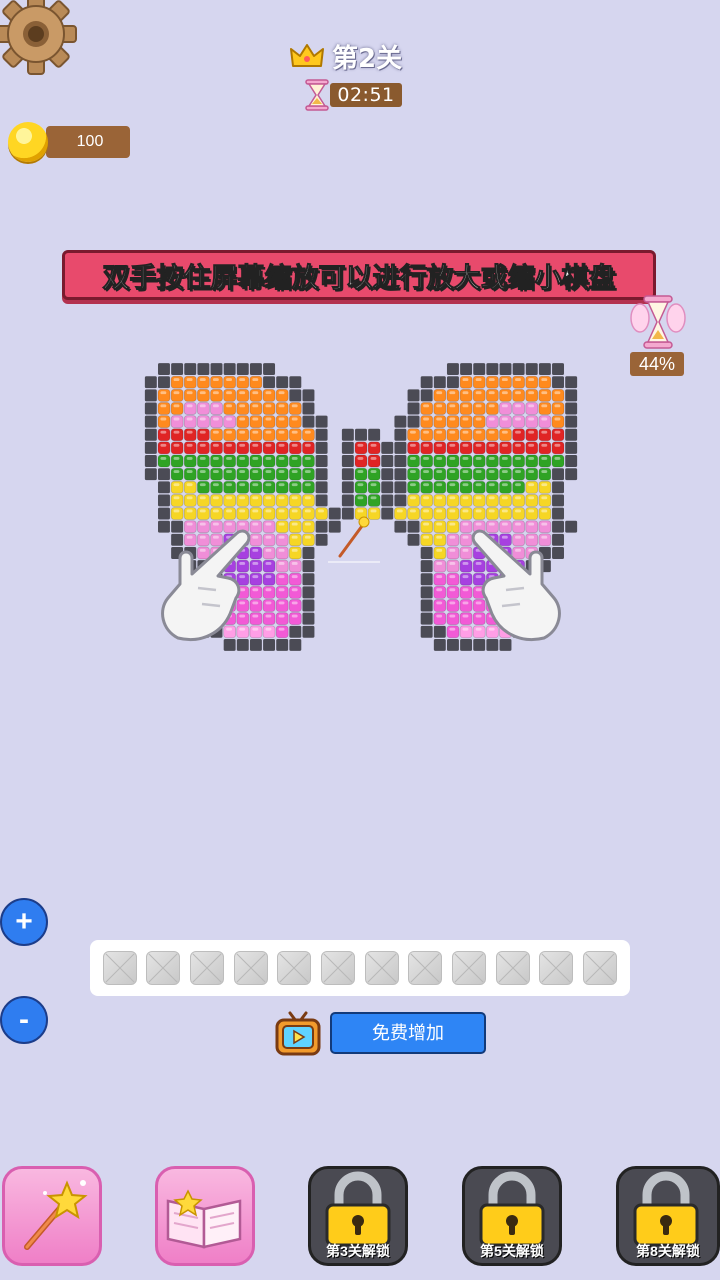  I want to click on zoom-out-button: -, so click(24, 1020).